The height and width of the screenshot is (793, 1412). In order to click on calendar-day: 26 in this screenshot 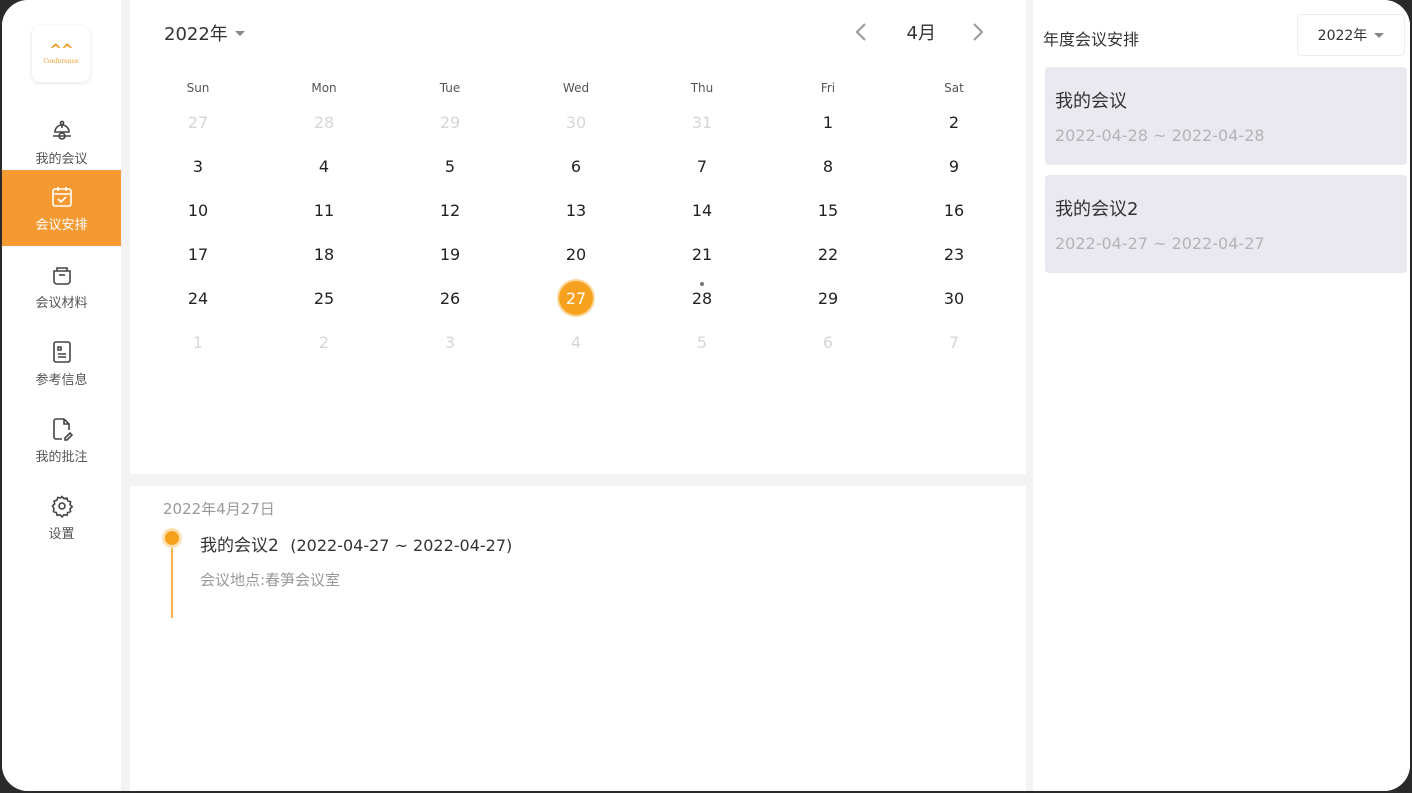, I will do `click(450, 298)`.